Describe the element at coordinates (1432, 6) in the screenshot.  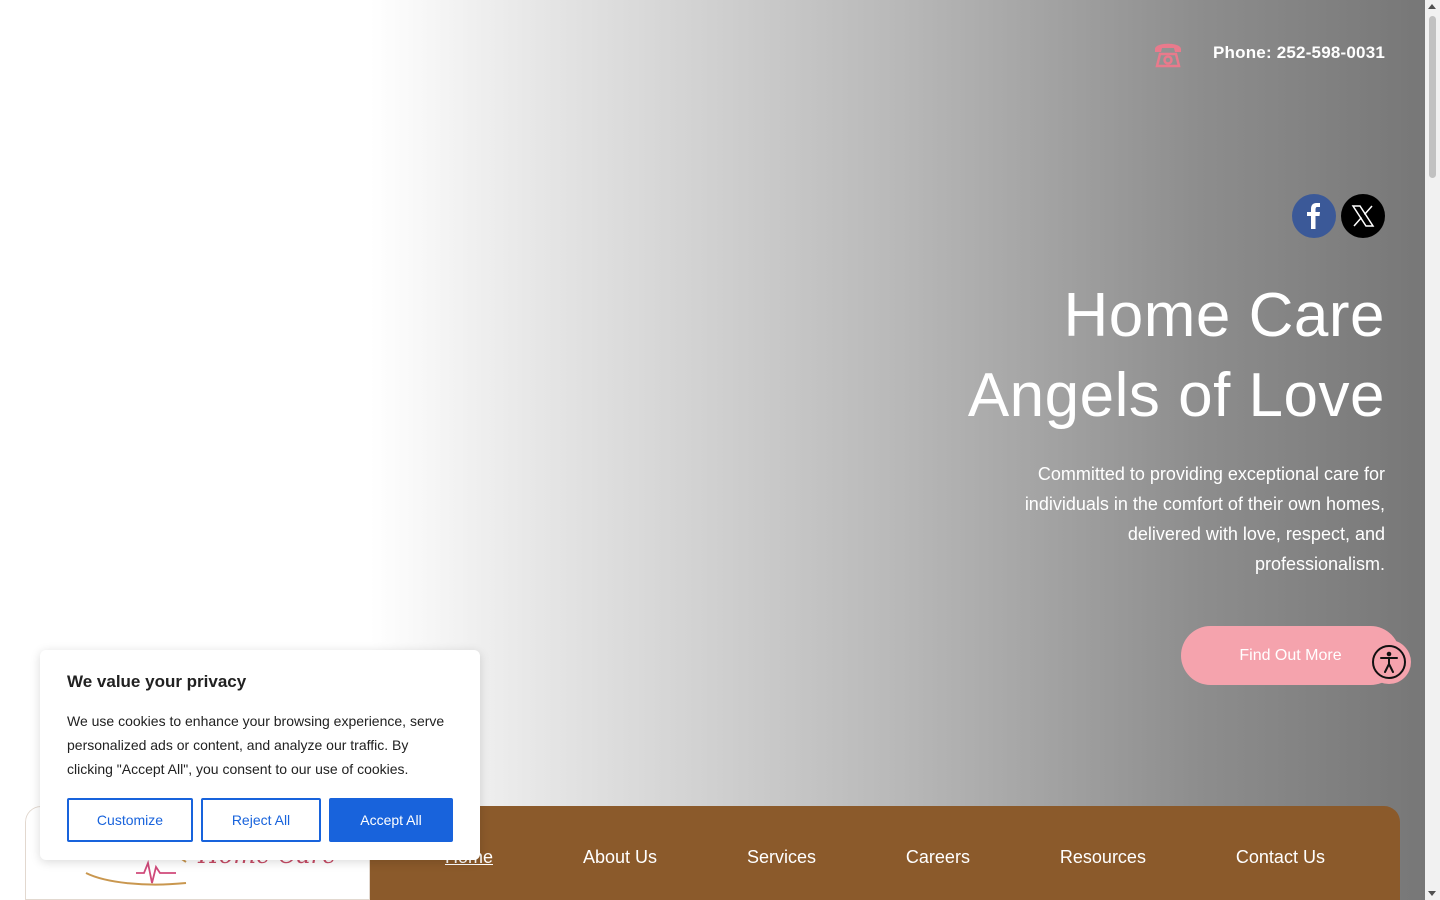
I see `scroll-up-arrow-icon` at that location.